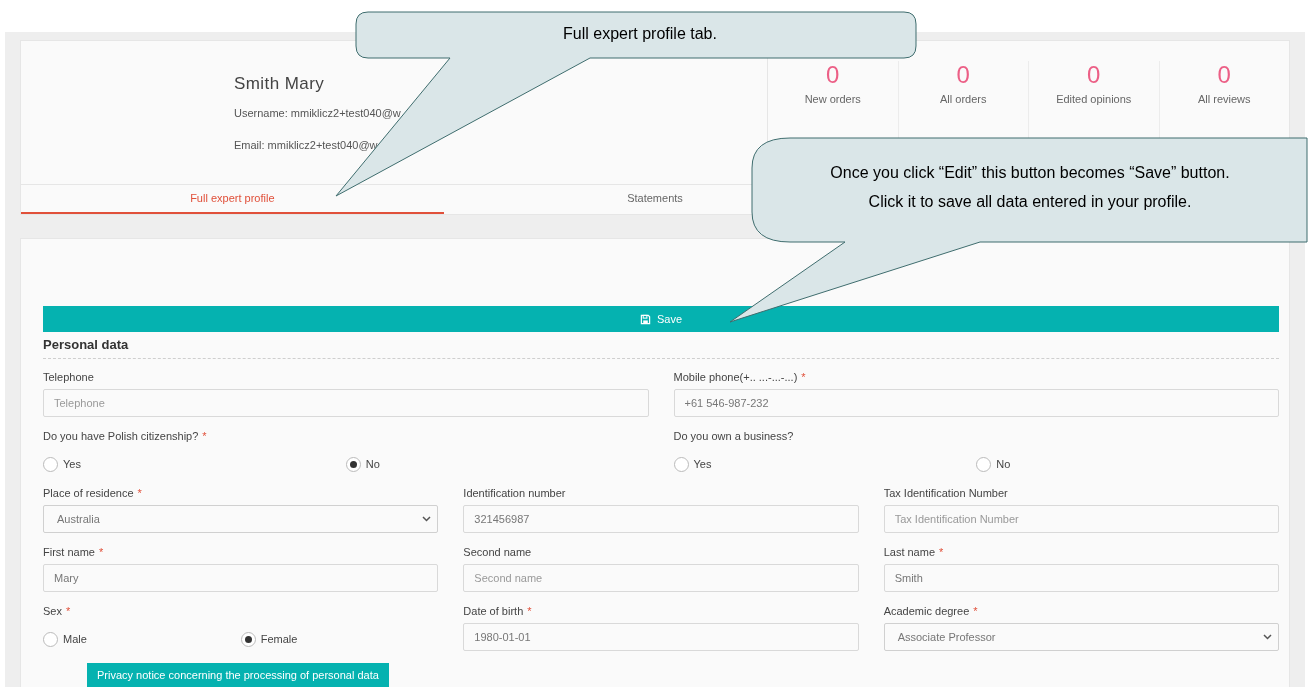 The height and width of the screenshot is (687, 1308). I want to click on field-label: Last name, so click(909, 552).